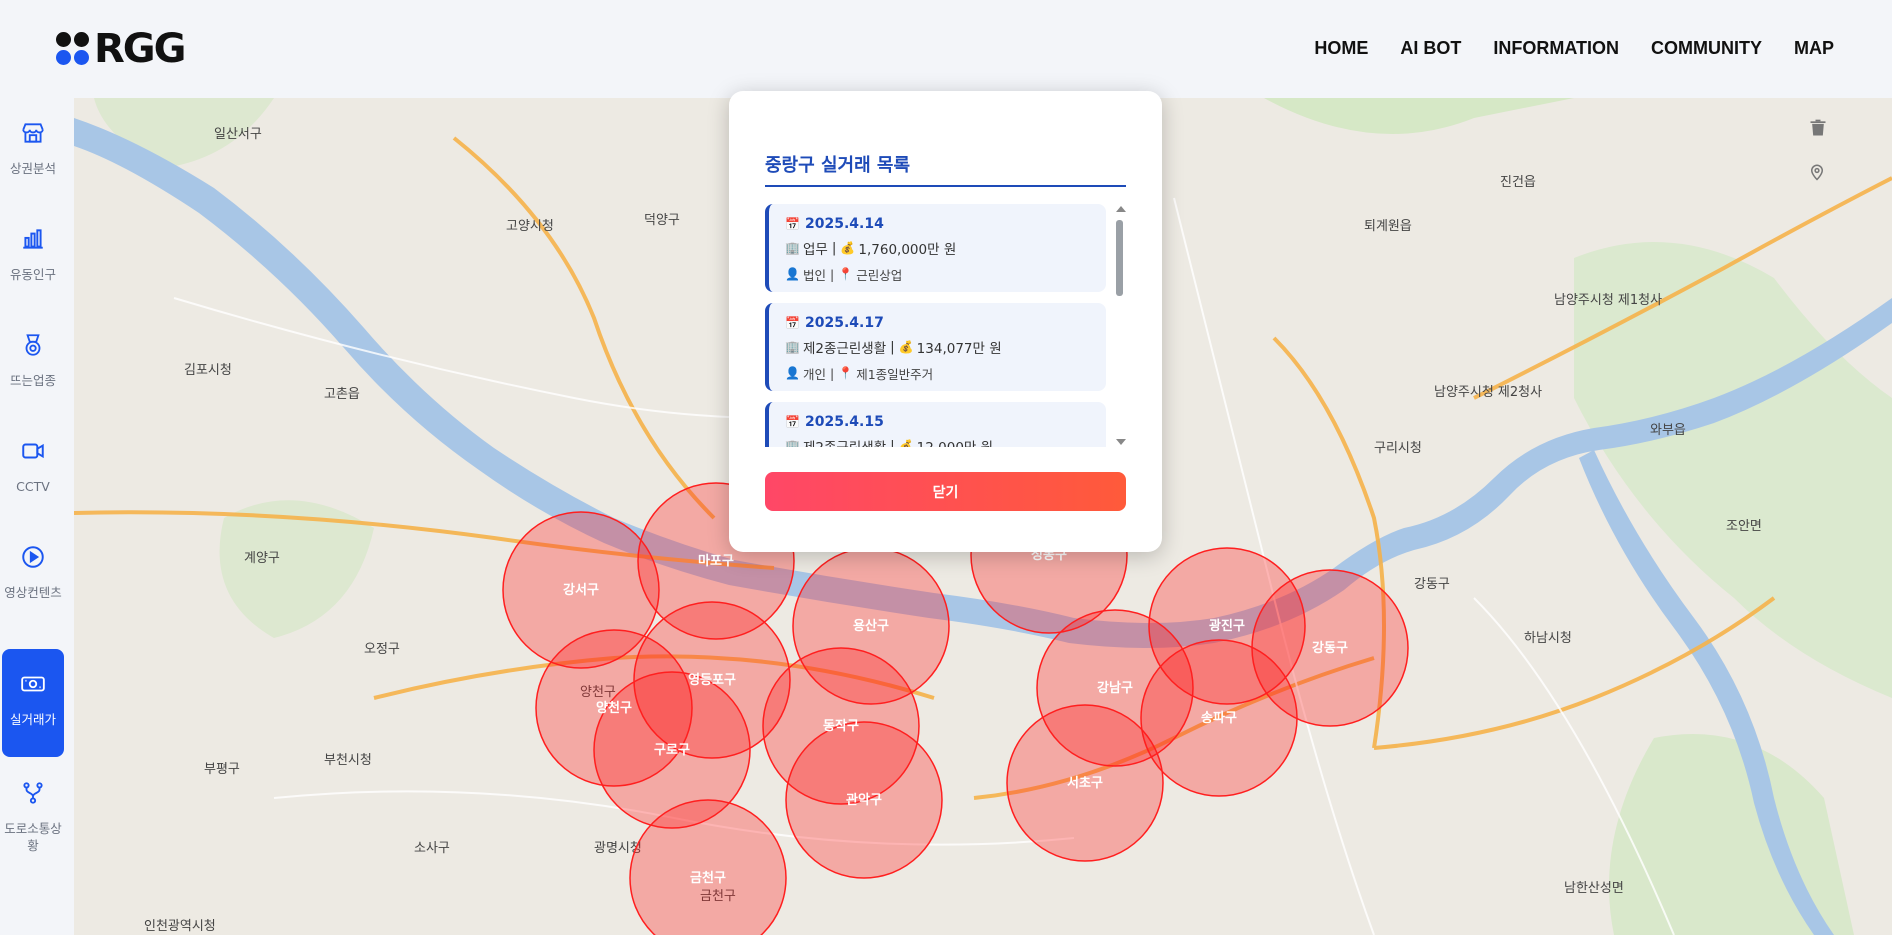 Image resolution: width=1892 pixels, height=935 pixels. Describe the element at coordinates (33, 151) in the screenshot. I see `sidebar-item-commercial-analysis: 상권분석` at that location.